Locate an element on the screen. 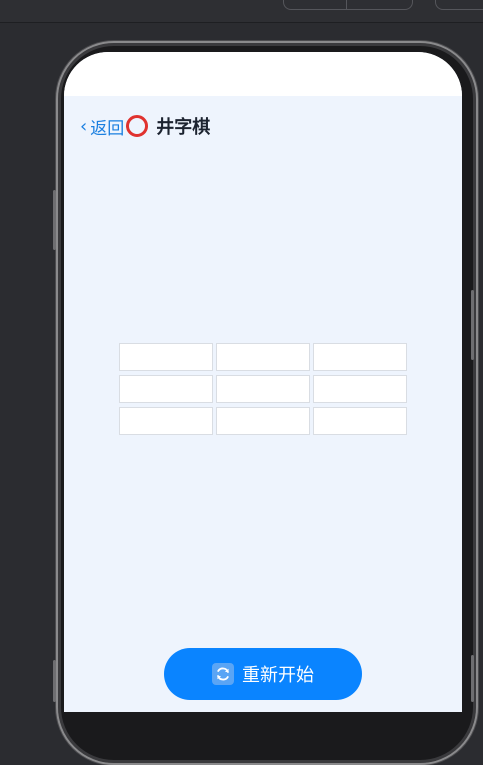 The width and height of the screenshot is (483, 765). toolbar-button-group is located at coordinates (348, 5).